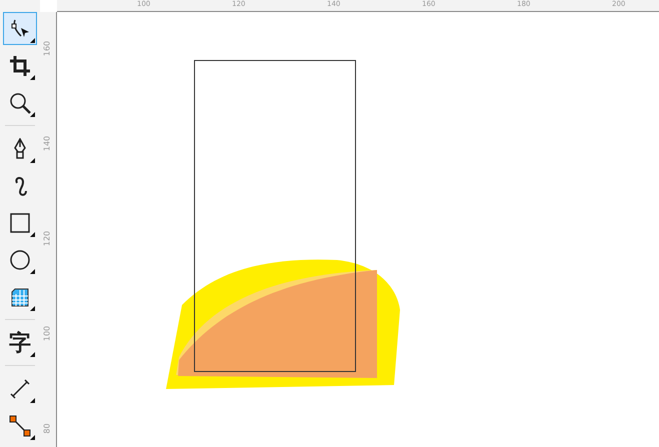  I want to click on dimension-line-icon, so click(20, 389).